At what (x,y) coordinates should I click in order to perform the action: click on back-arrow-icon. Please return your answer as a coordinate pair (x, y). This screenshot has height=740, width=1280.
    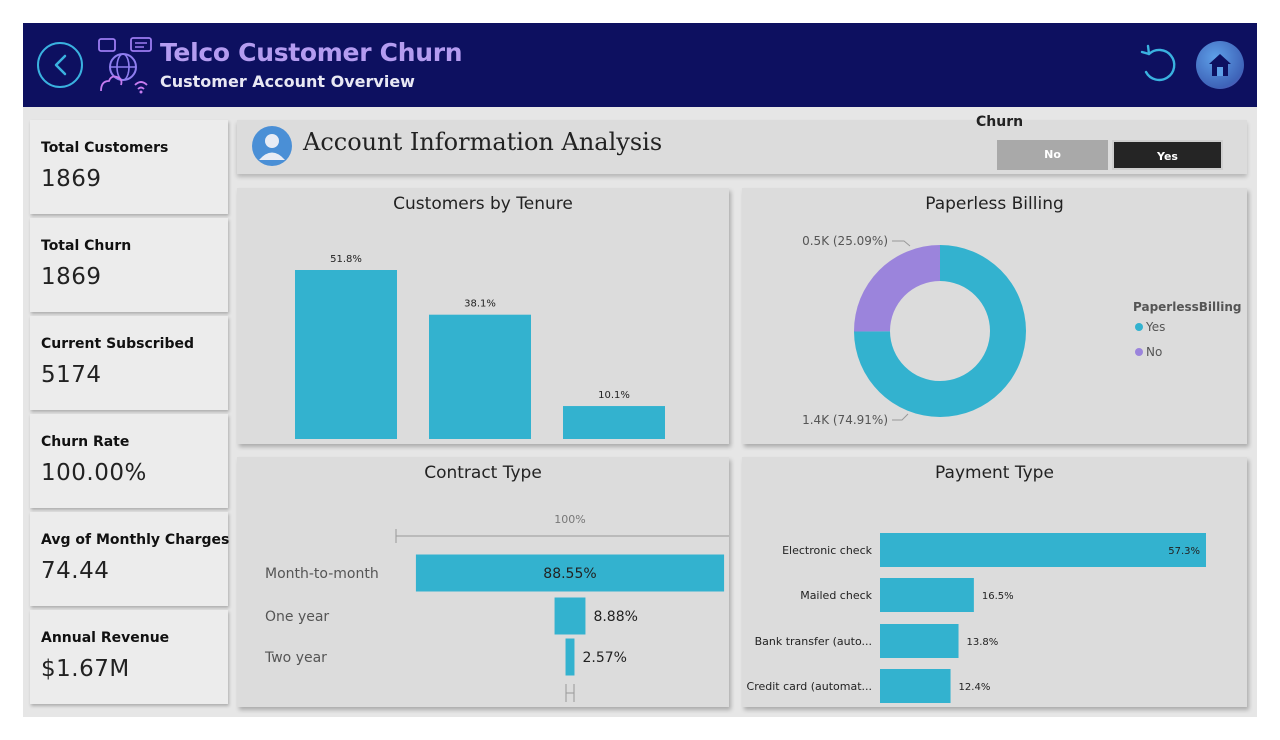
    Looking at the image, I should click on (60, 65).